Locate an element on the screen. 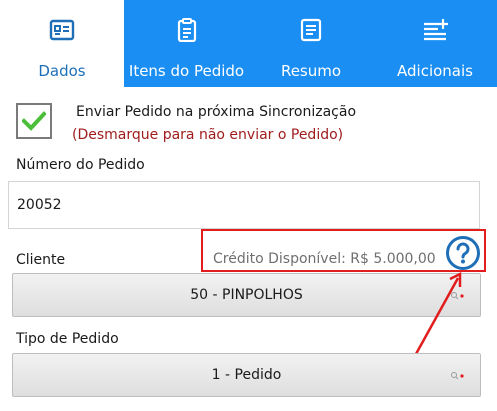  tab-adicionais-label: Adicionais is located at coordinates (435, 71).